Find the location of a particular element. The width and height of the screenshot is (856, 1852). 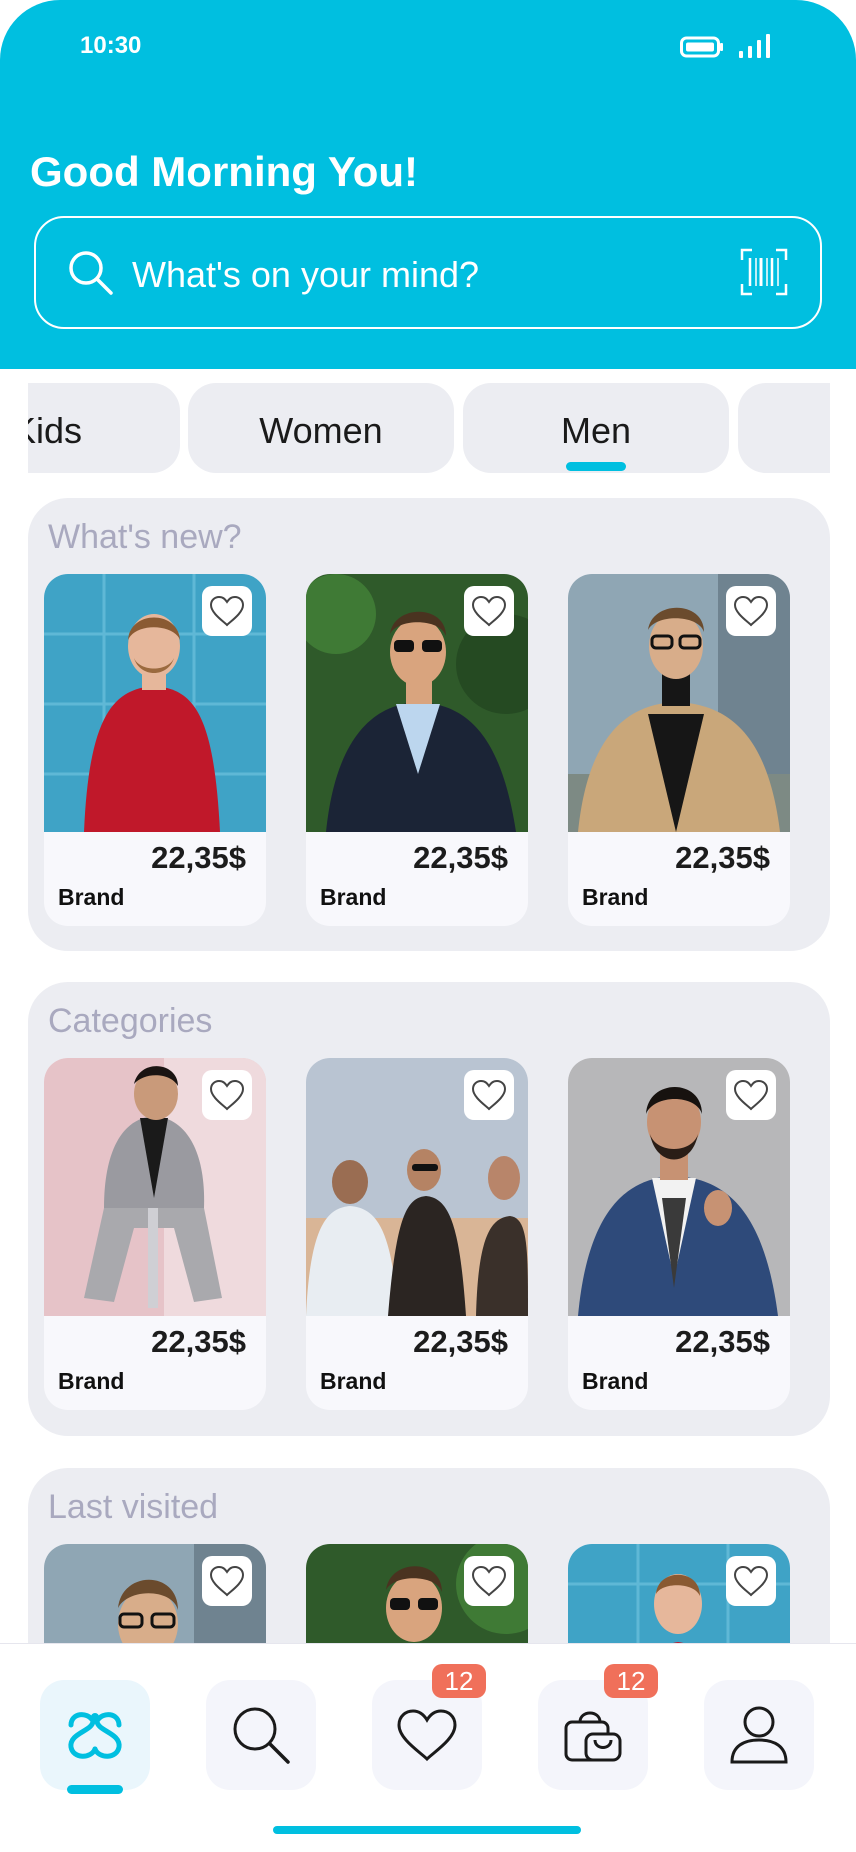

section-title: Last visited is located at coordinates (133, 1507).